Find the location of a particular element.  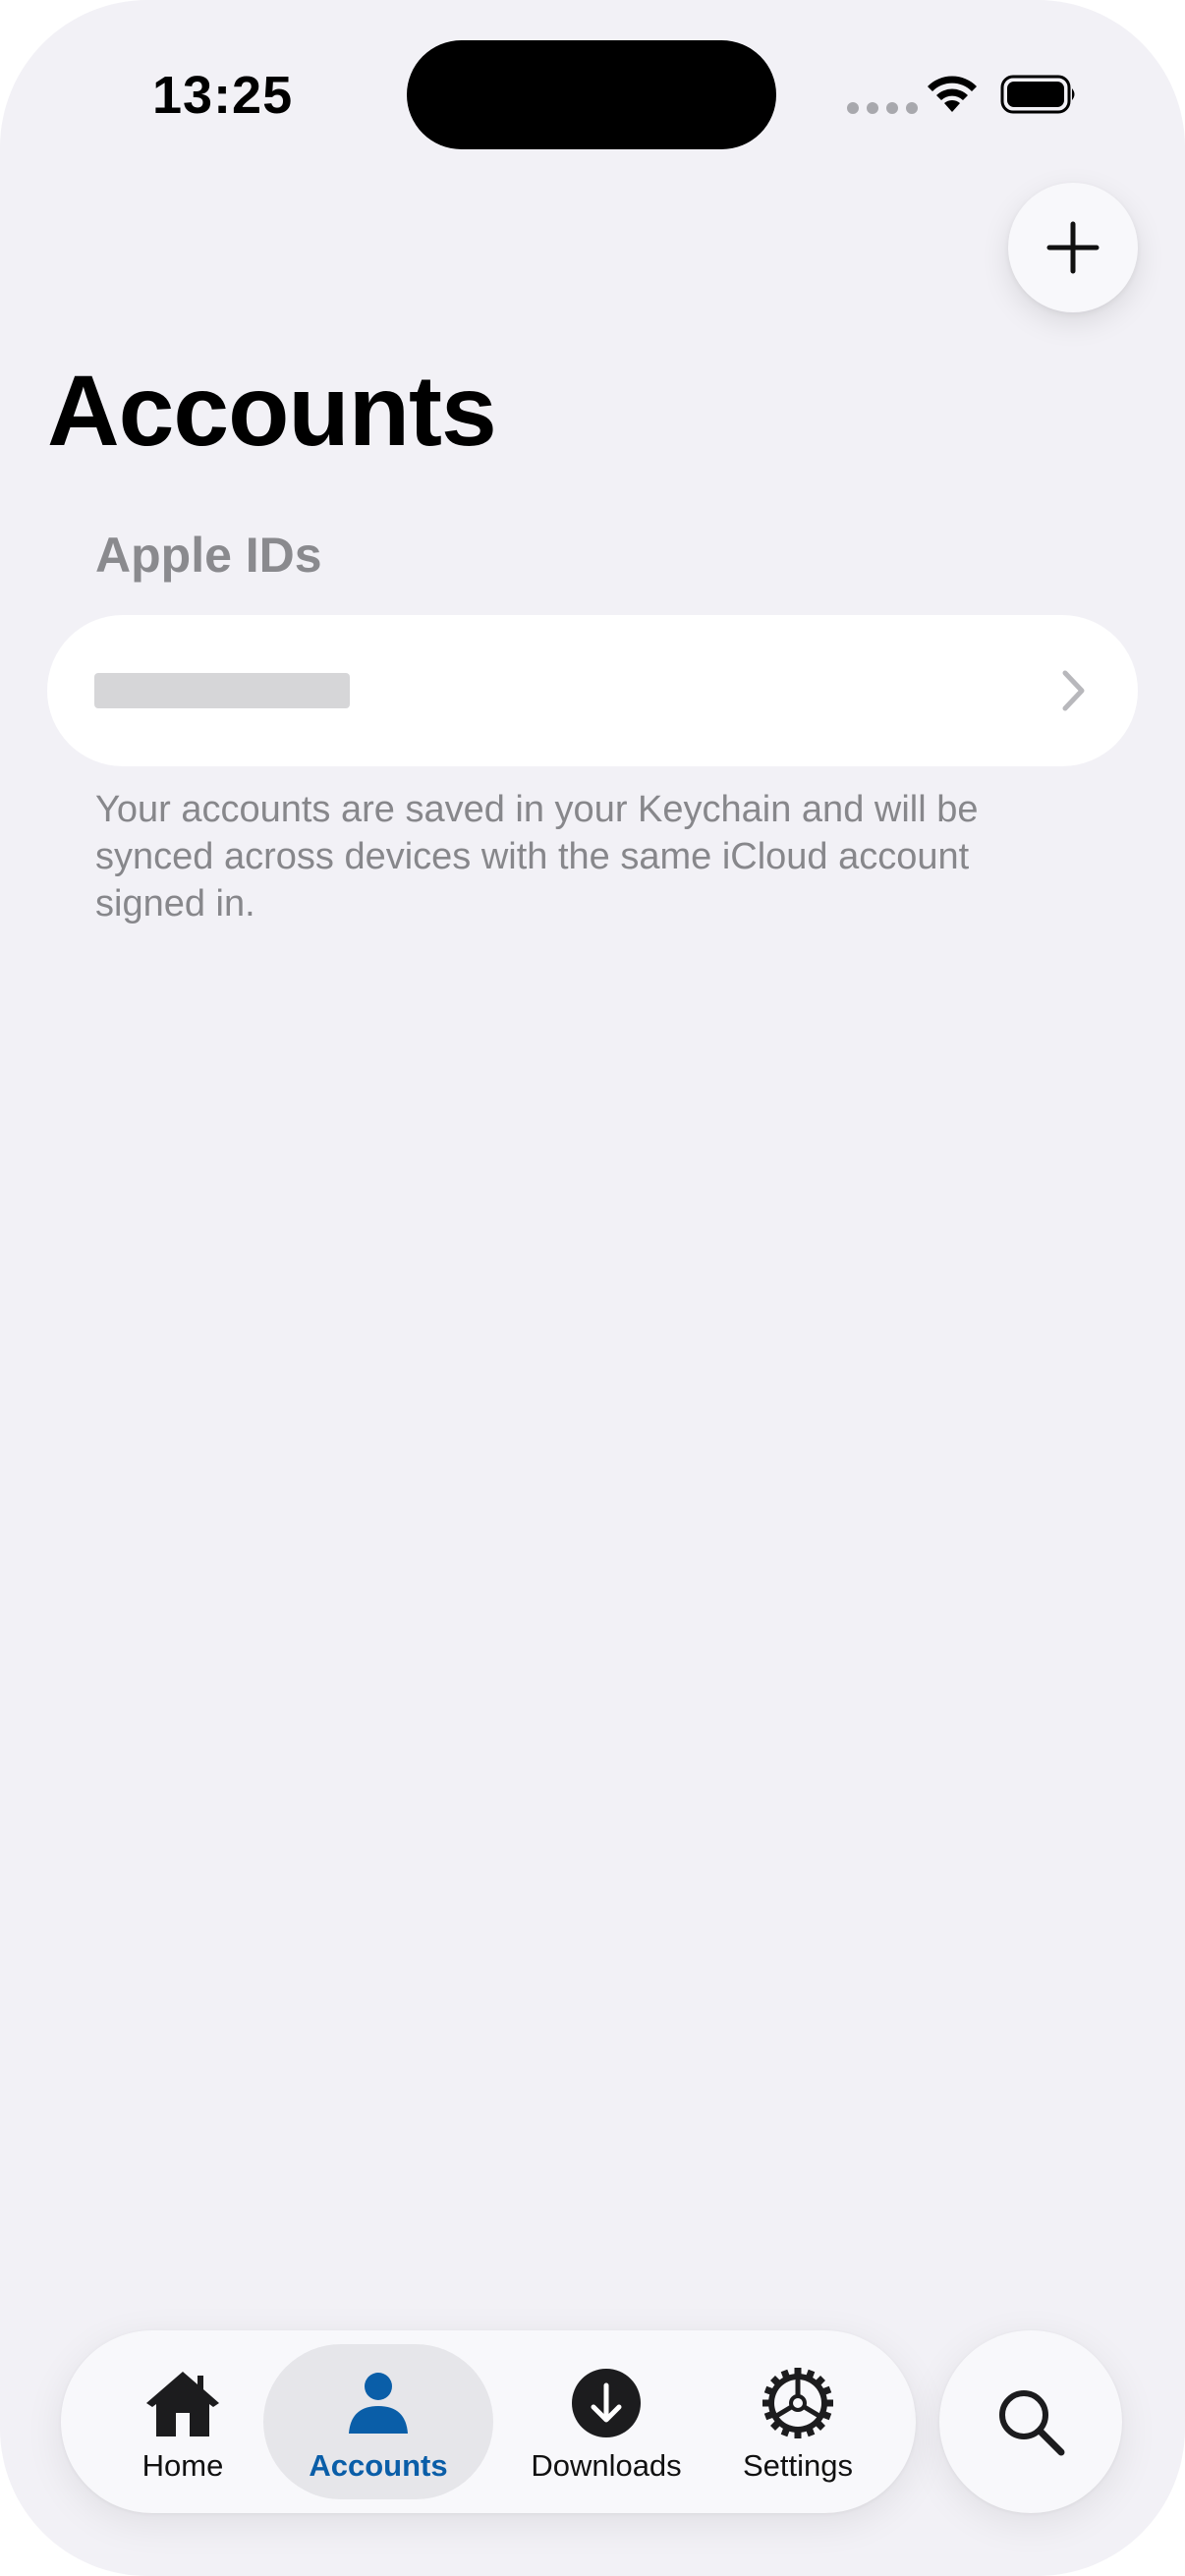

tab-home: Home is located at coordinates (183, 2421).